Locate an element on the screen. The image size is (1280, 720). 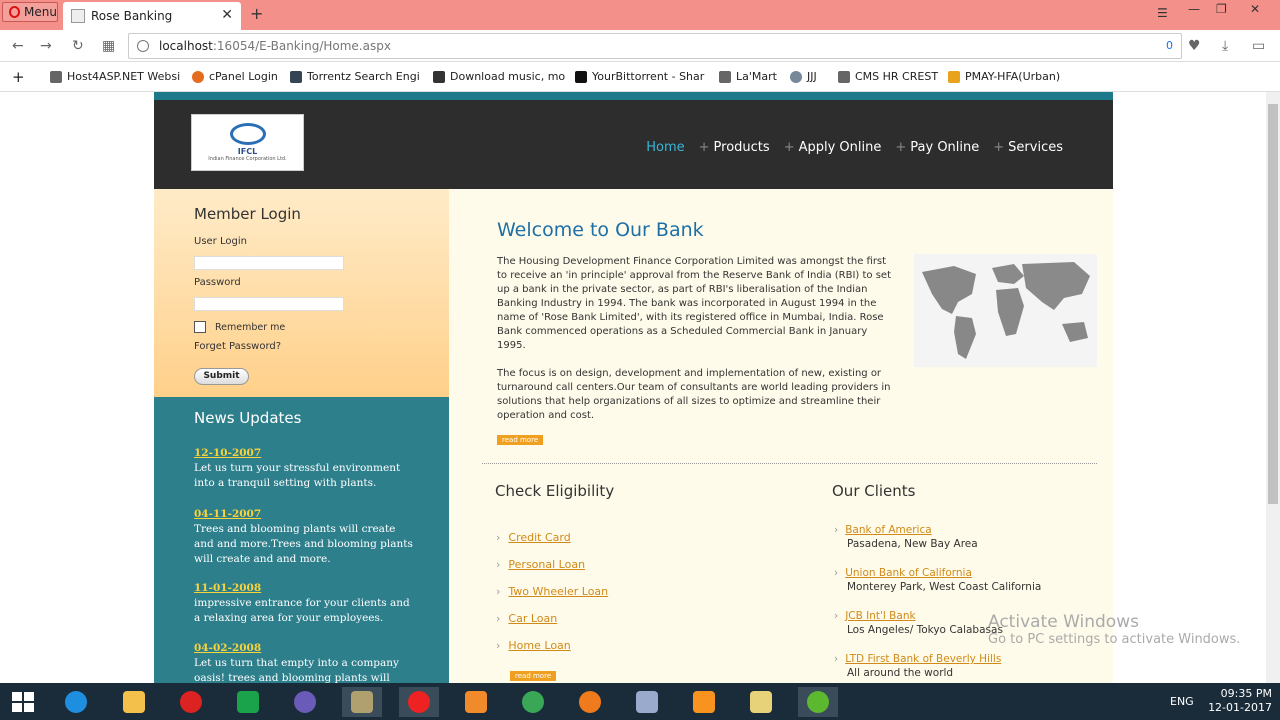
forward-icon: → is located at coordinates (46, 46).